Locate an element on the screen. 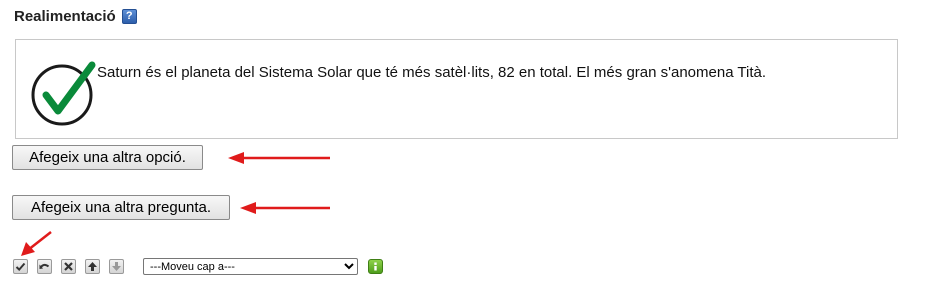  move-down-icon is located at coordinates (116, 266).